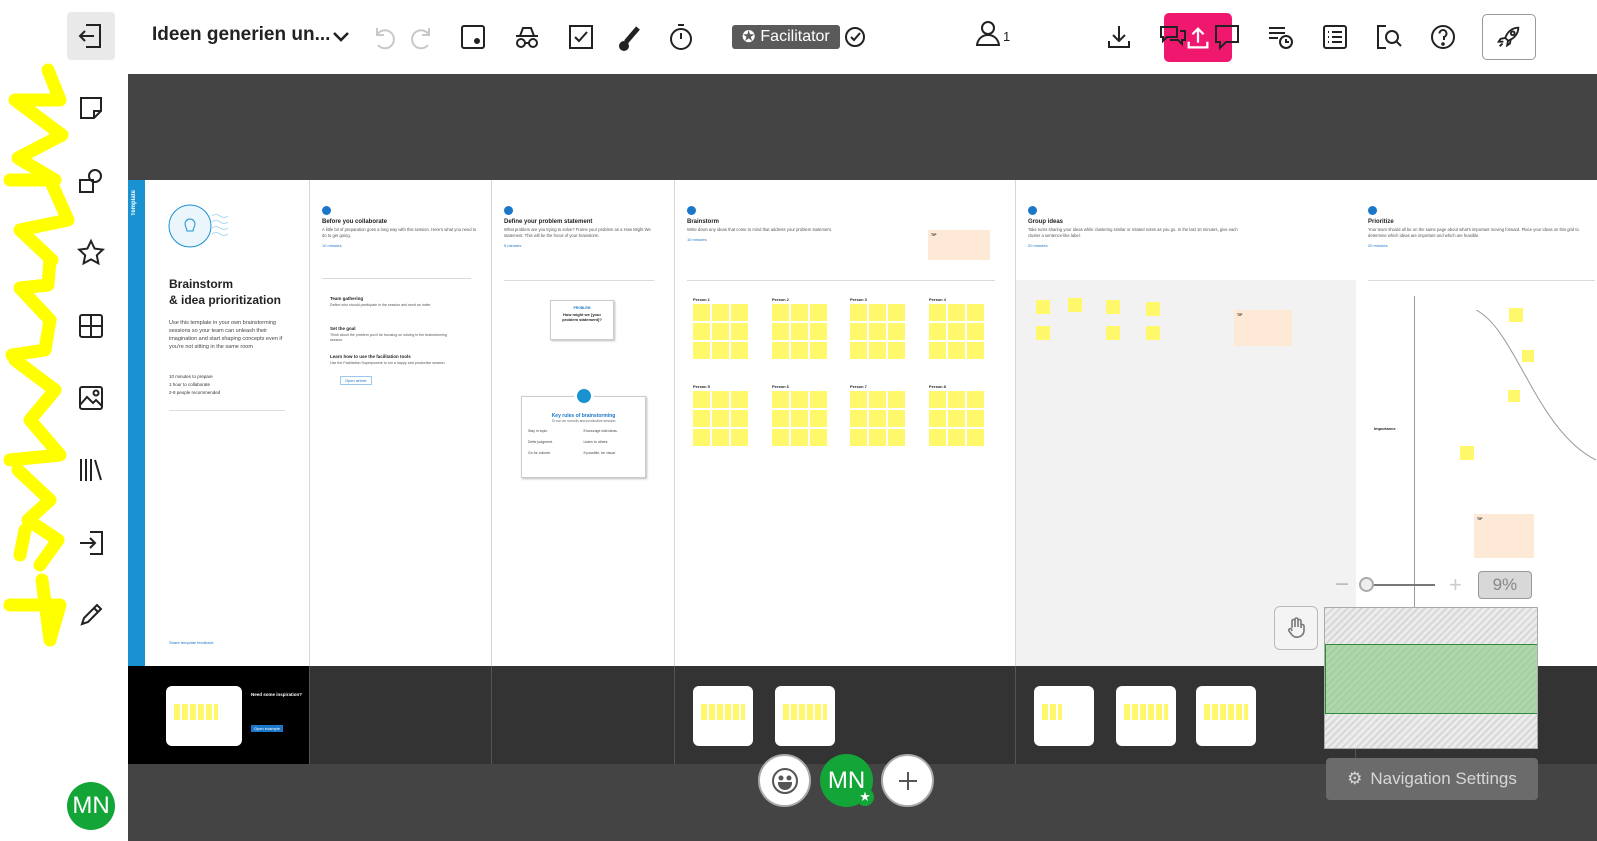 The height and width of the screenshot is (841, 1597). Describe the element at coordinates (720, 331) in the screenshot. I see `person1-stickies` at that location.